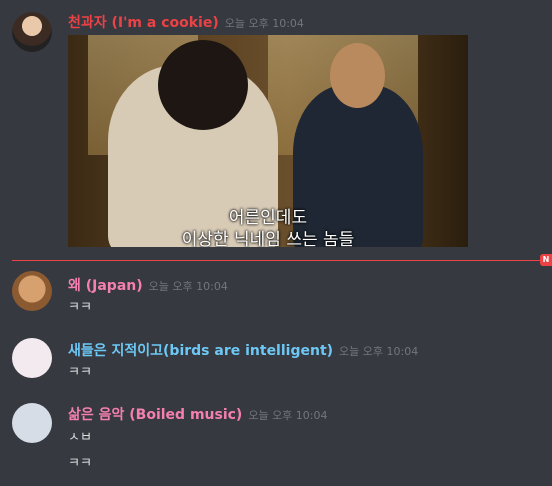 The width and height of the screenshot is (552, 486). I want to click on figure-woman-hair, so click(203, 85).